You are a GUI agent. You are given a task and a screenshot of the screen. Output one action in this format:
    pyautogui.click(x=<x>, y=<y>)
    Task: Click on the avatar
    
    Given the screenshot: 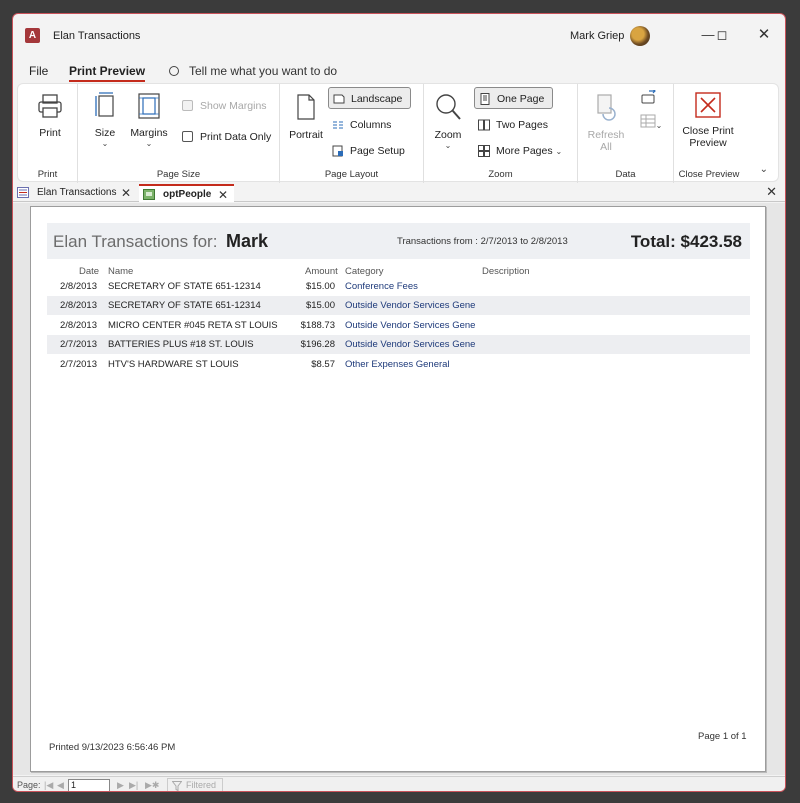 What is the action you would take?
    pyautogui.click(x=640, y=36)
    